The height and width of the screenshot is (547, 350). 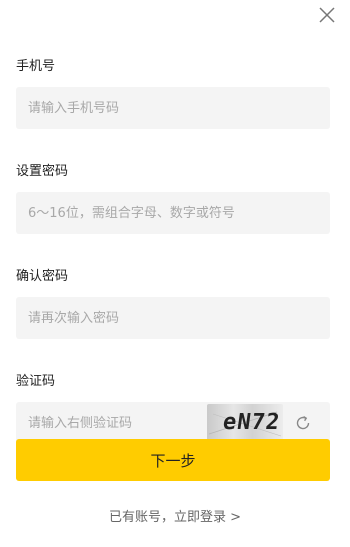 I want to click on captcha-code: eN72, so click(x=251, y=422).